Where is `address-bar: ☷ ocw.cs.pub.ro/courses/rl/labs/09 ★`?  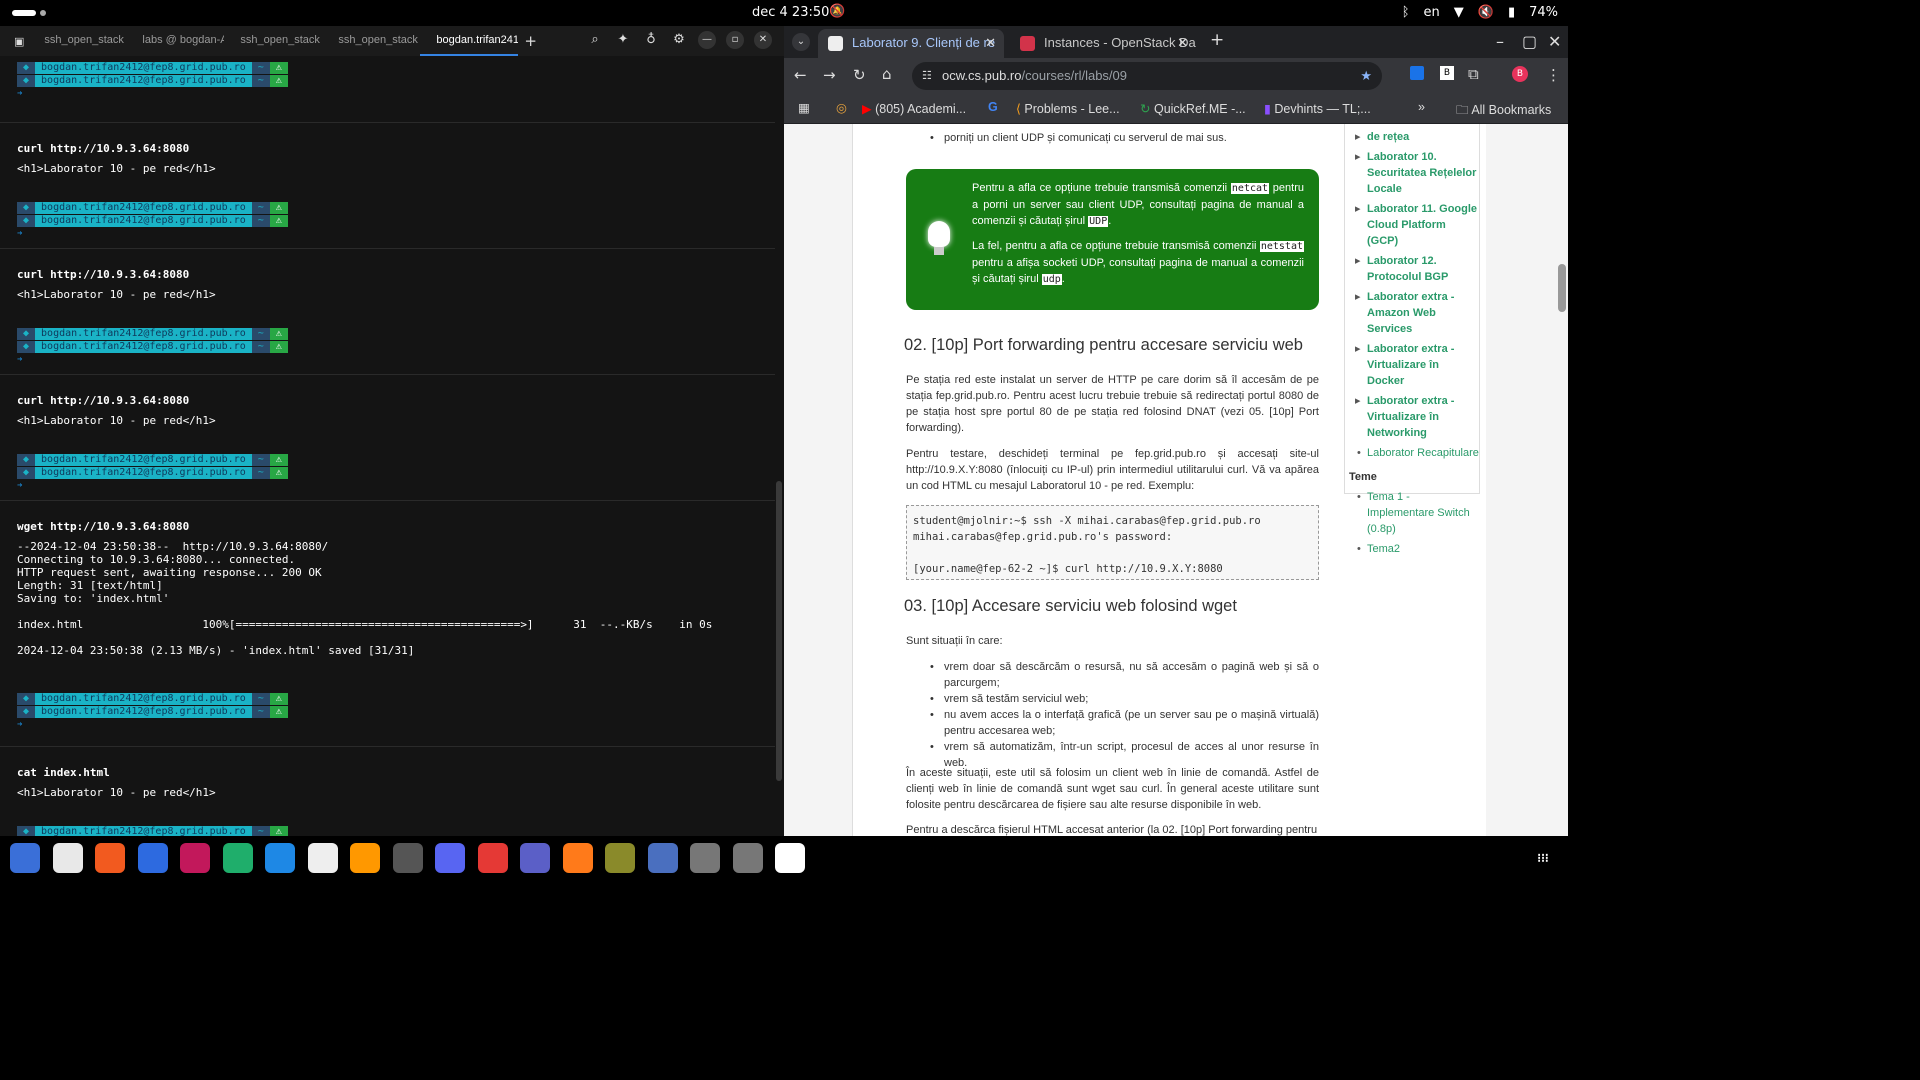
address-bar: ☷ ocw.cs.pub.ro/courses/rl/labs/09 ★ is located at coordinates (1147, 76).